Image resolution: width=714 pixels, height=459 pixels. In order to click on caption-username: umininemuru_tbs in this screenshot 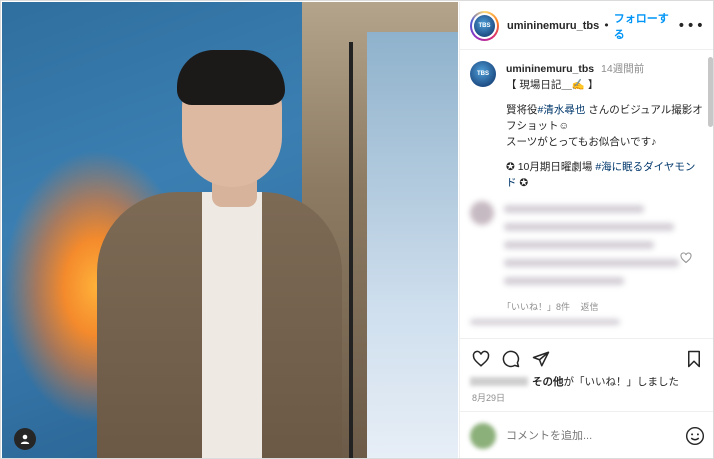, I will do `click(550, 69)`.